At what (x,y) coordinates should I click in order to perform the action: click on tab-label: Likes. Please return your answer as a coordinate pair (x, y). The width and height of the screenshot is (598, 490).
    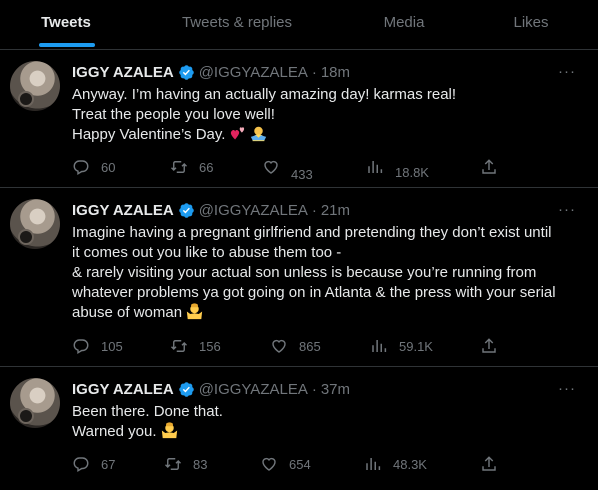
    Looking at the image, I should click on (531, 22).